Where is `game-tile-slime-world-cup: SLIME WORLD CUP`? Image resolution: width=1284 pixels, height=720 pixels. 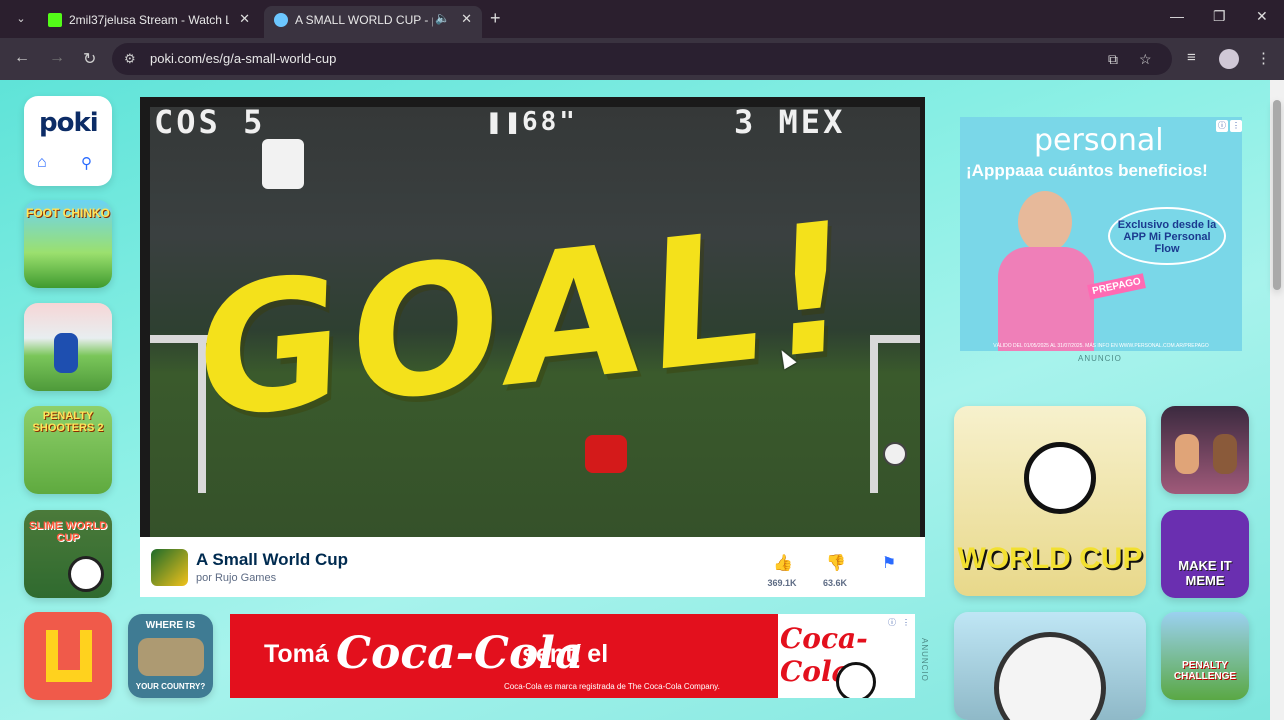
game-tile-slime-world-cup: SLIME WORLD CUP is located at coordinates (68, 554).